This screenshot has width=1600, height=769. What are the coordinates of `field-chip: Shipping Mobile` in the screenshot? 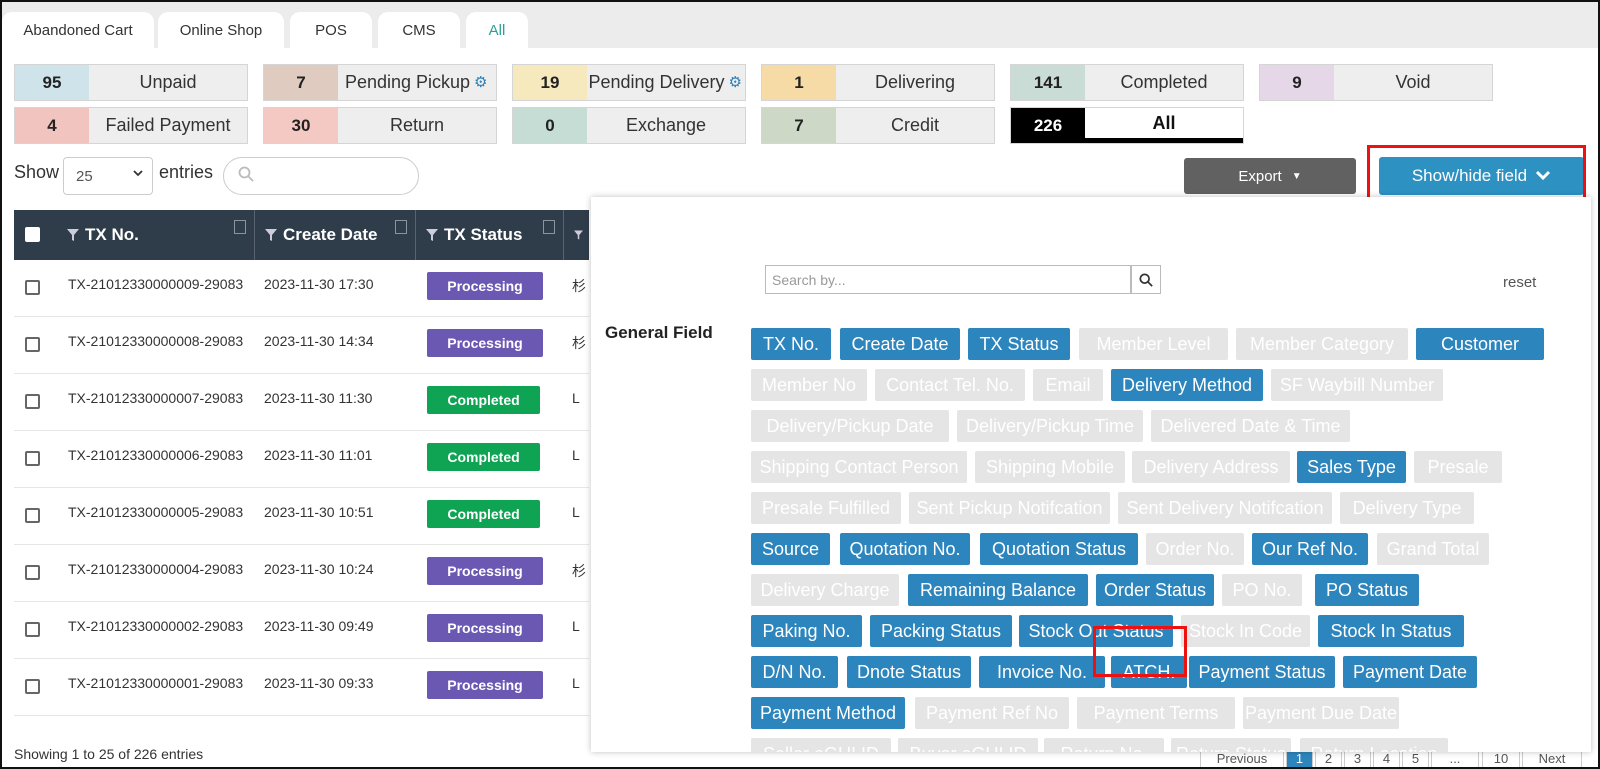 It's located at (1050, 467).